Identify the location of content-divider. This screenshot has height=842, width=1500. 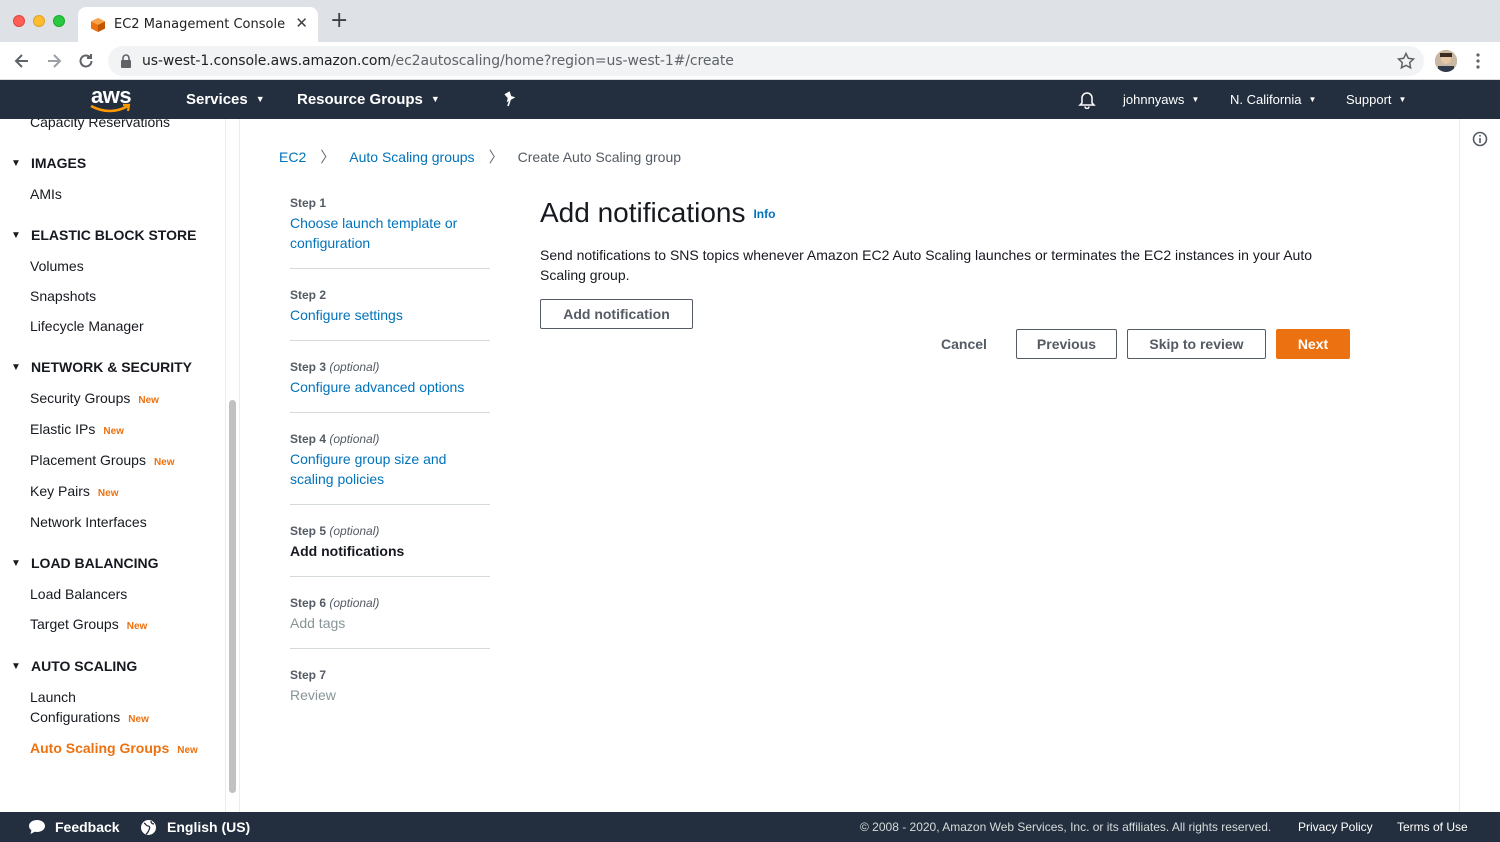
(1459, 465).